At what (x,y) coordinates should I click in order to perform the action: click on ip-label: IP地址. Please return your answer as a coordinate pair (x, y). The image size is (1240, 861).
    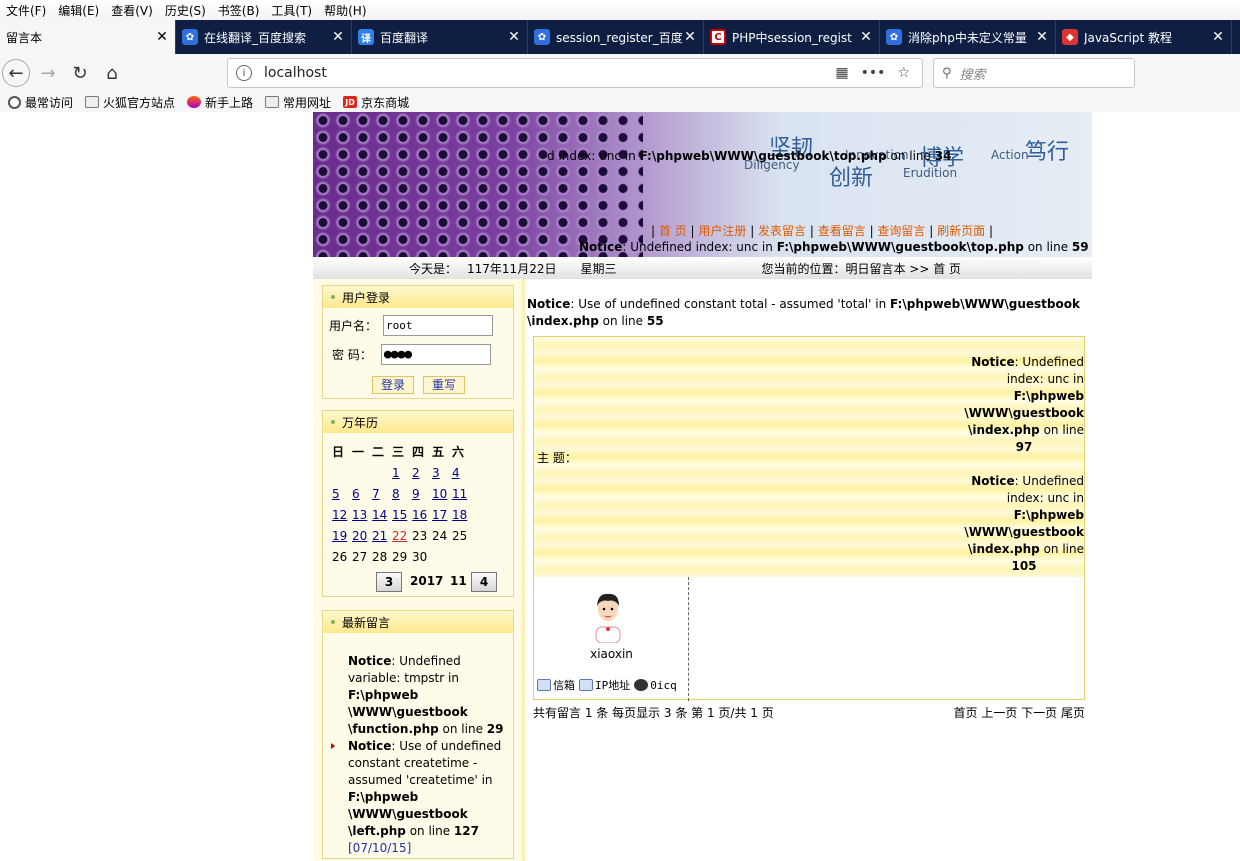
    Looking at the image, I should click on (612, 685).